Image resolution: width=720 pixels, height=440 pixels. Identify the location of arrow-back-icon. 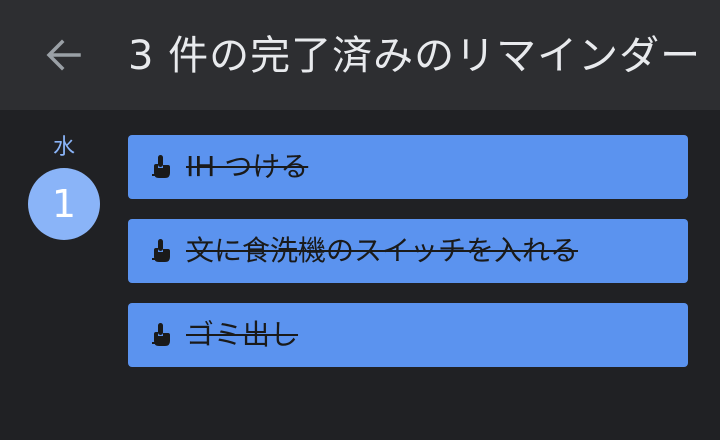
(63, 55).